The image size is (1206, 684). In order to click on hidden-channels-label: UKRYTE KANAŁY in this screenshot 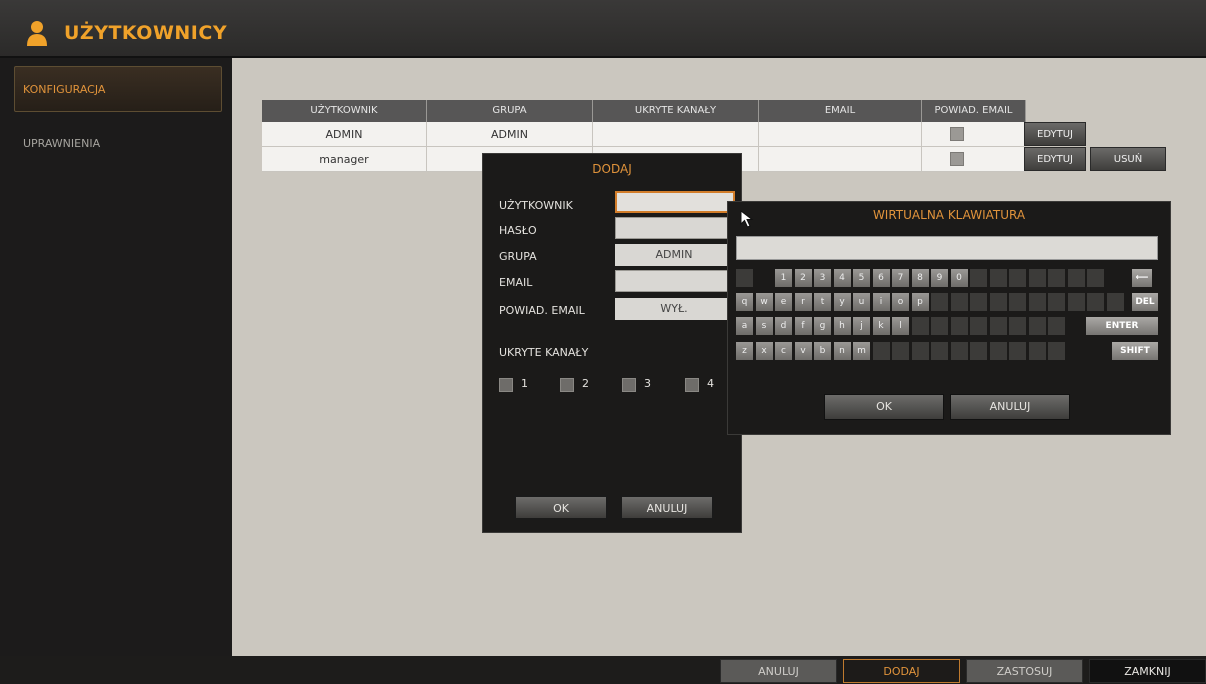, I will do `click(544, 352)`.